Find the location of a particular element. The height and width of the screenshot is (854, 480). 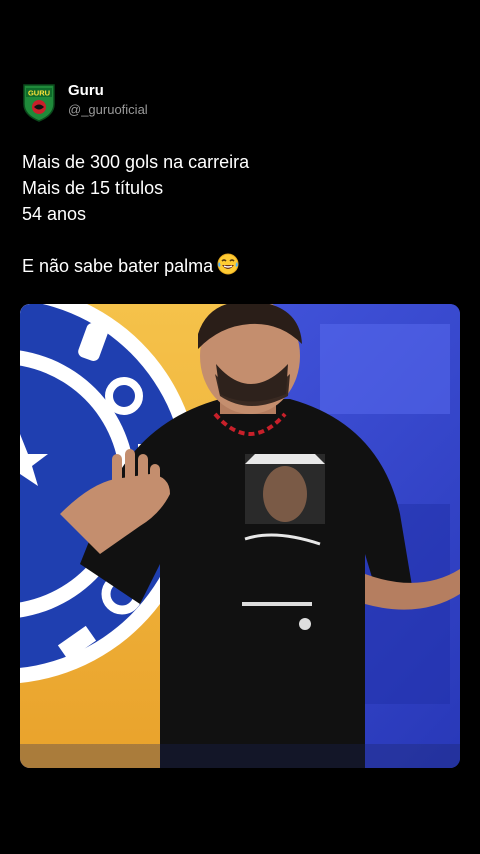

tweet-line-last-text: E não sabe bater palma is located at coordinates (118, 266).